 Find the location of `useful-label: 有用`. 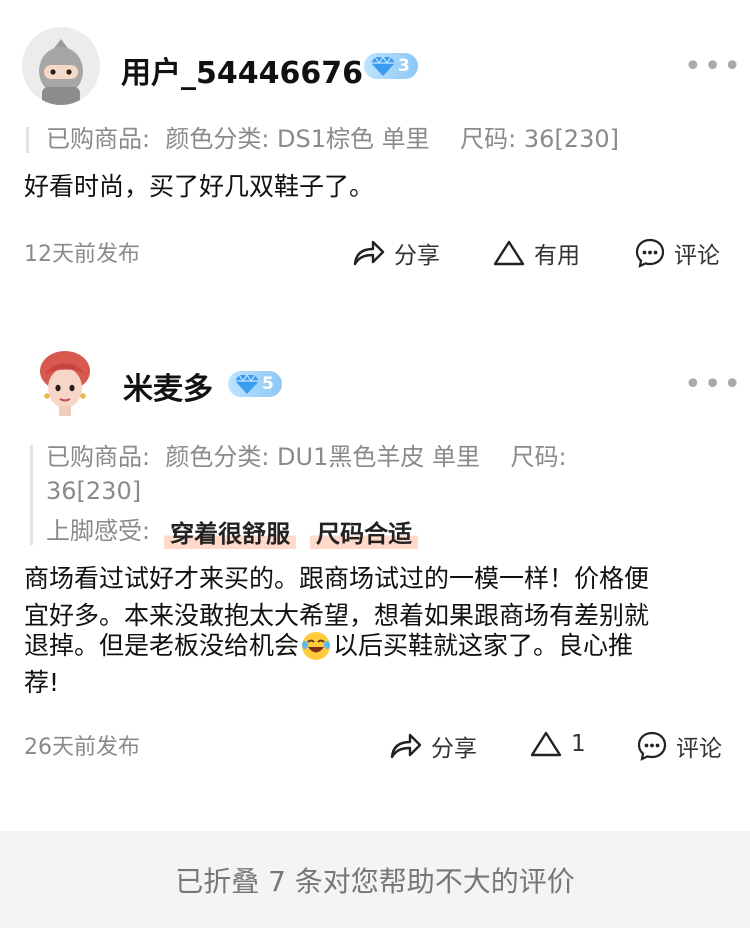

useful-label: 有用 is located at coordinates (557, 256).